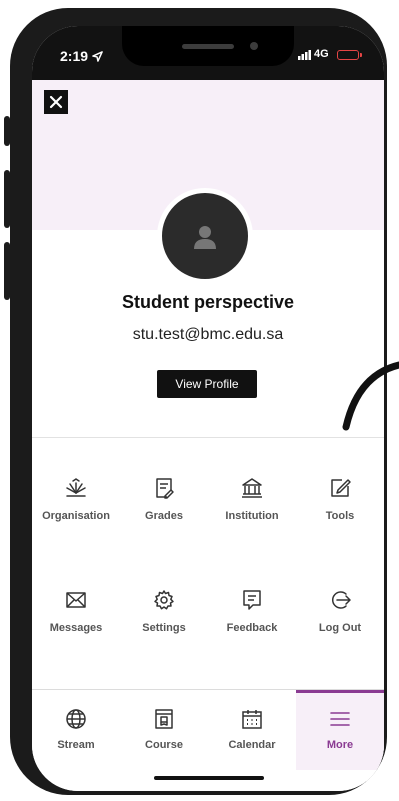 The height and width of the screenshot is (801, 399). Describe the element at coordinates (207, 384) in the screenshot. I see `view-profile-button: View Profile` at that location.